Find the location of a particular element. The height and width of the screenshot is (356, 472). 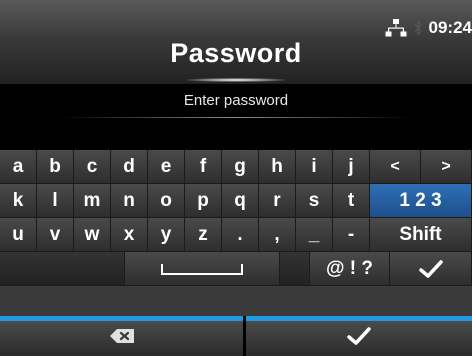

title-underline is located at coordinates (236, 80).